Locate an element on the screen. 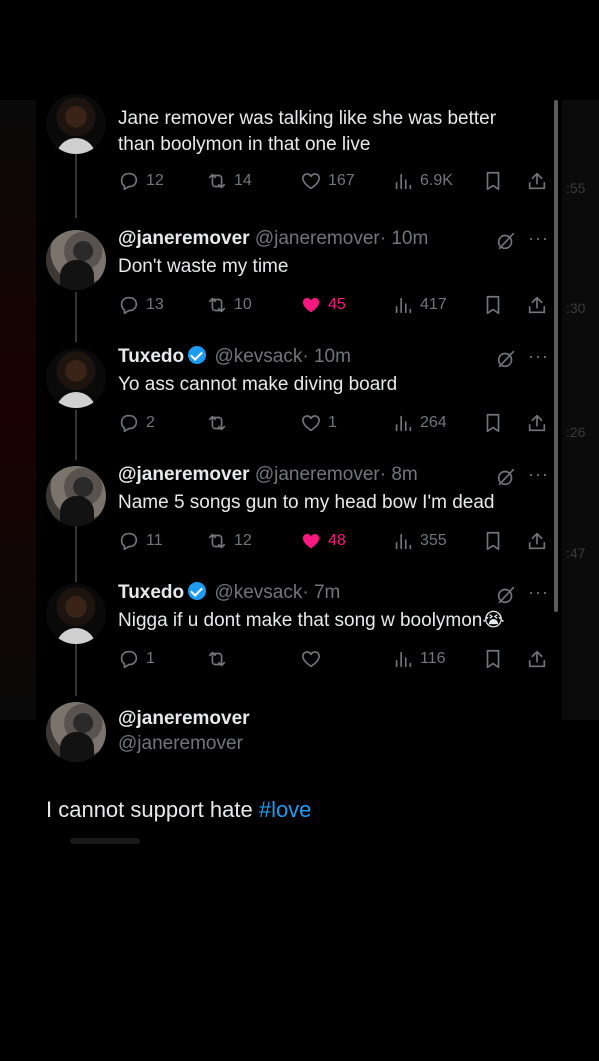  hashtag-link: #love is located at coordinates (285, 809).